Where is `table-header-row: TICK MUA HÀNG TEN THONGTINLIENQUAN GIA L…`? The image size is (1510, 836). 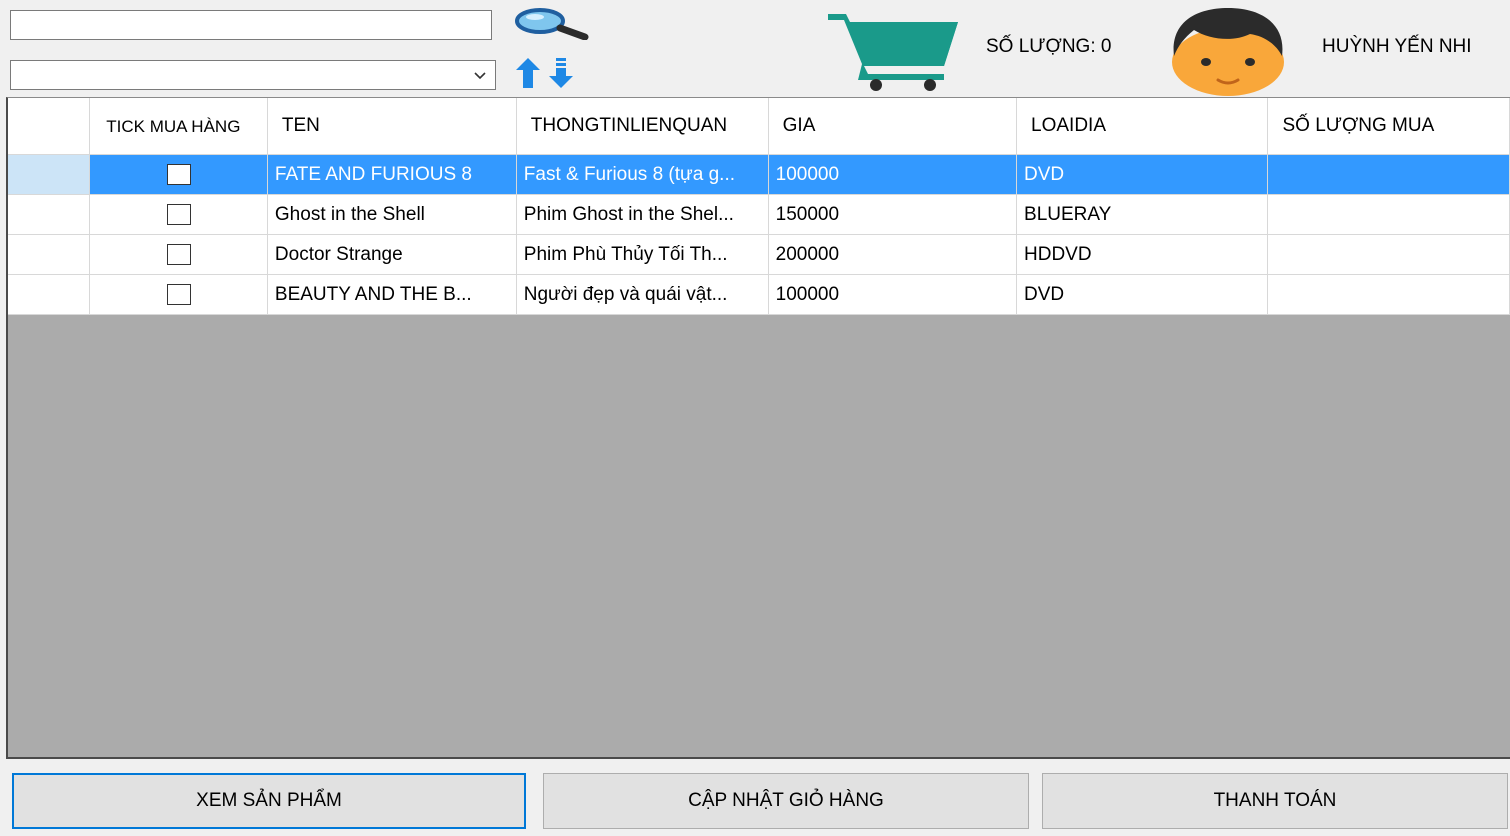
table-header-row: TICK MUA HÀNG TEN THONGTINLIENQUAN GIA L… is located at coordinates (759, 126).